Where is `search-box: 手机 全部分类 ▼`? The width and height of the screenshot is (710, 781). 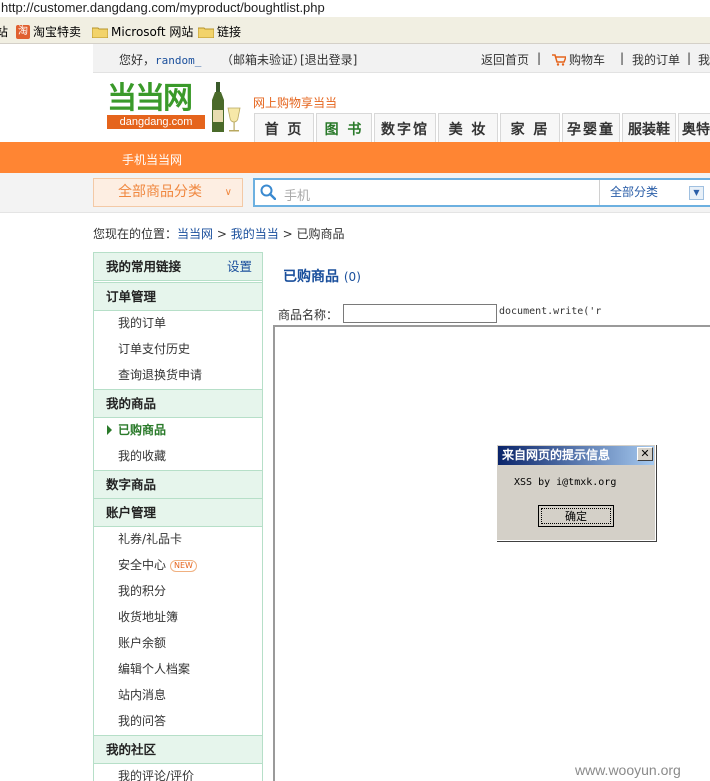
search-box: 手机 全部分类 ▼ is located at coordinates (481, 192).